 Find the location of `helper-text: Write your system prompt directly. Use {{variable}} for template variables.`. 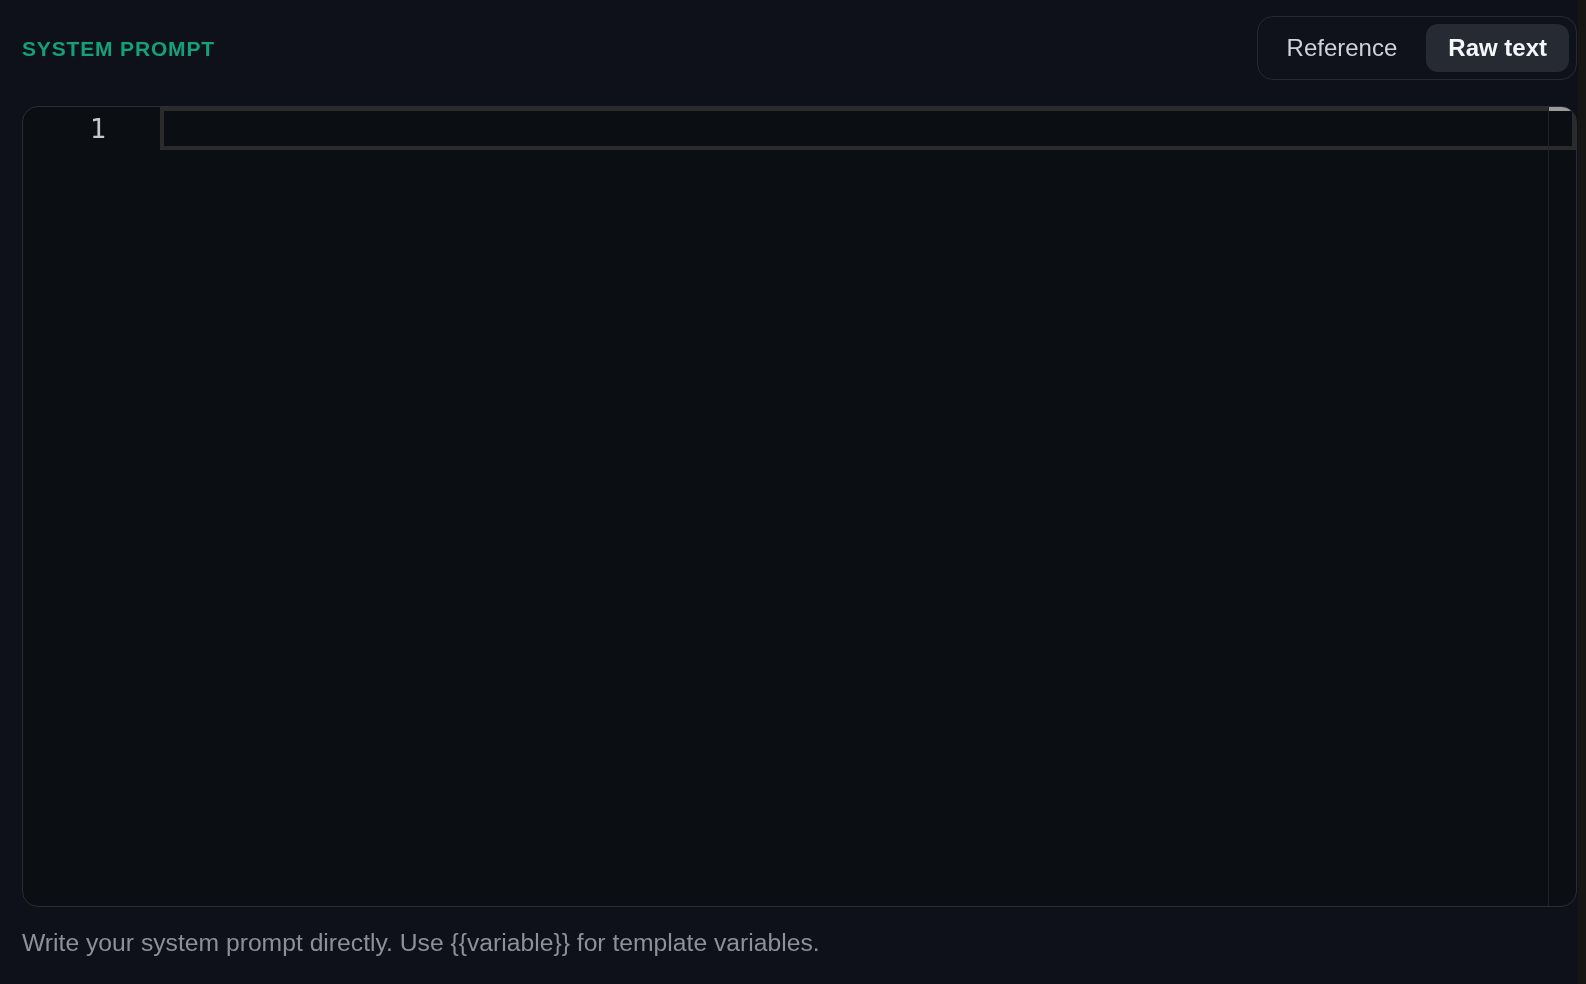

helper-text: Write your system prompt directly. Use {{variable}} for template variables. is located at coordinates (421, 943).